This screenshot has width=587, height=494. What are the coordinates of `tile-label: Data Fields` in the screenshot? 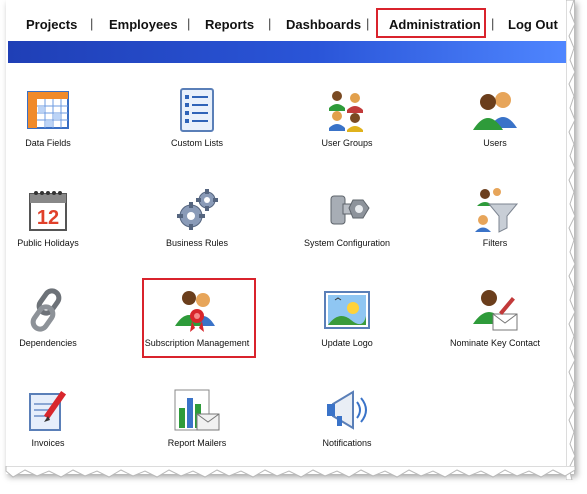 It's located at (48, 143).